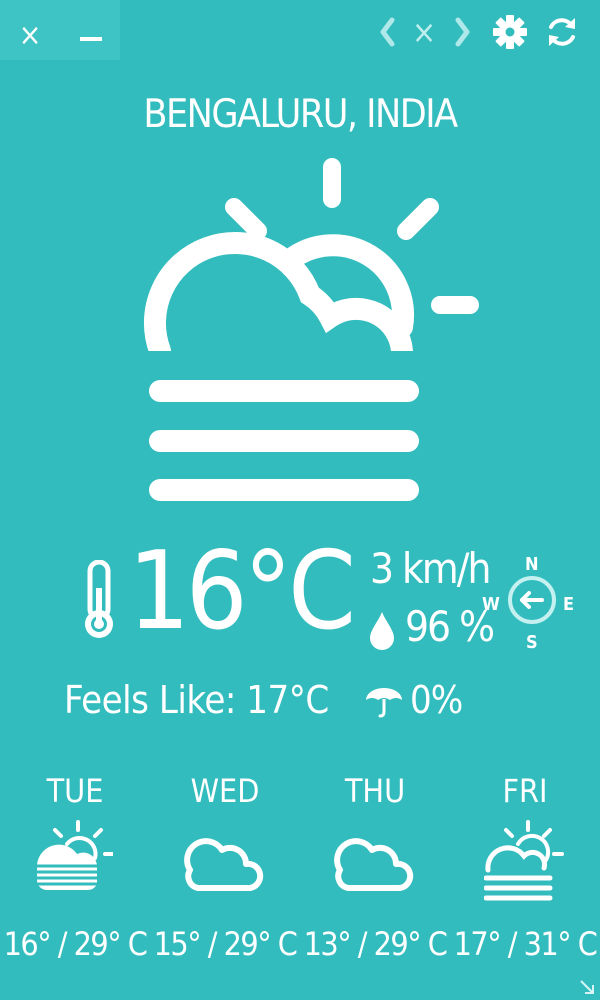 The image size is (600, 1000). What do you see at coordinates (225, 791) in the screenshot?
I see `forecast-day-label: WED` at bounding box center [225, 791].